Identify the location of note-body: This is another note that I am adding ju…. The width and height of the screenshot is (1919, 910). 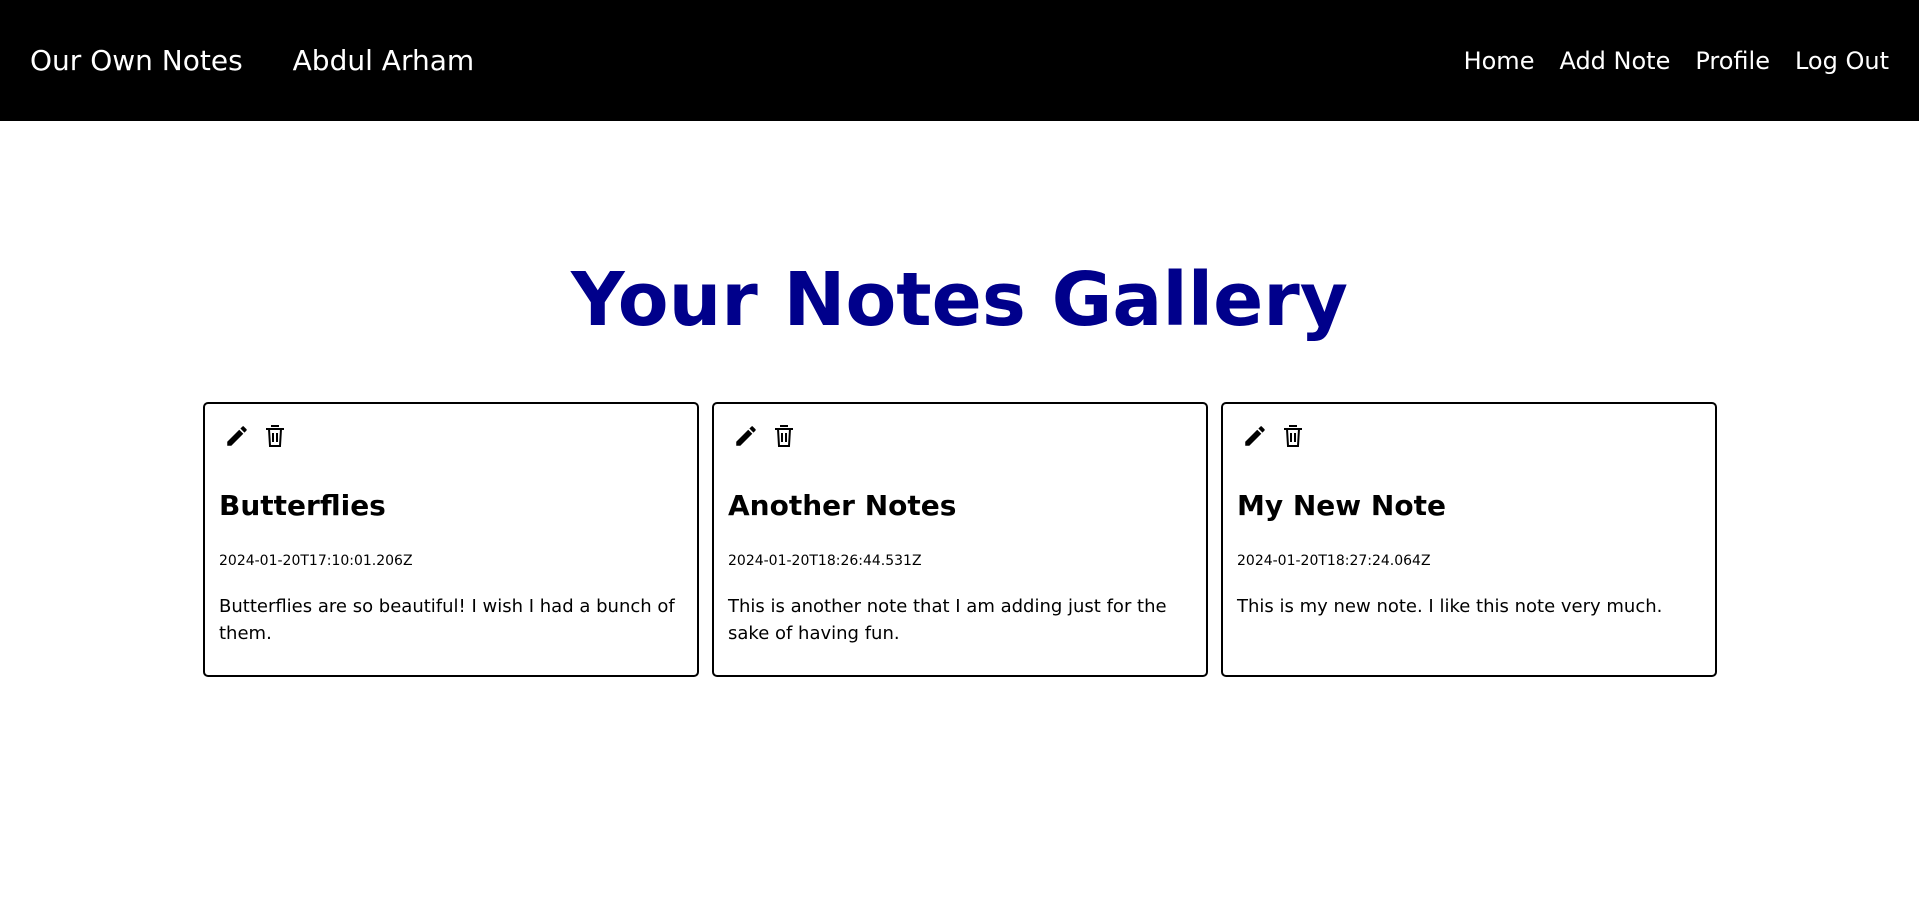
(947, 620).